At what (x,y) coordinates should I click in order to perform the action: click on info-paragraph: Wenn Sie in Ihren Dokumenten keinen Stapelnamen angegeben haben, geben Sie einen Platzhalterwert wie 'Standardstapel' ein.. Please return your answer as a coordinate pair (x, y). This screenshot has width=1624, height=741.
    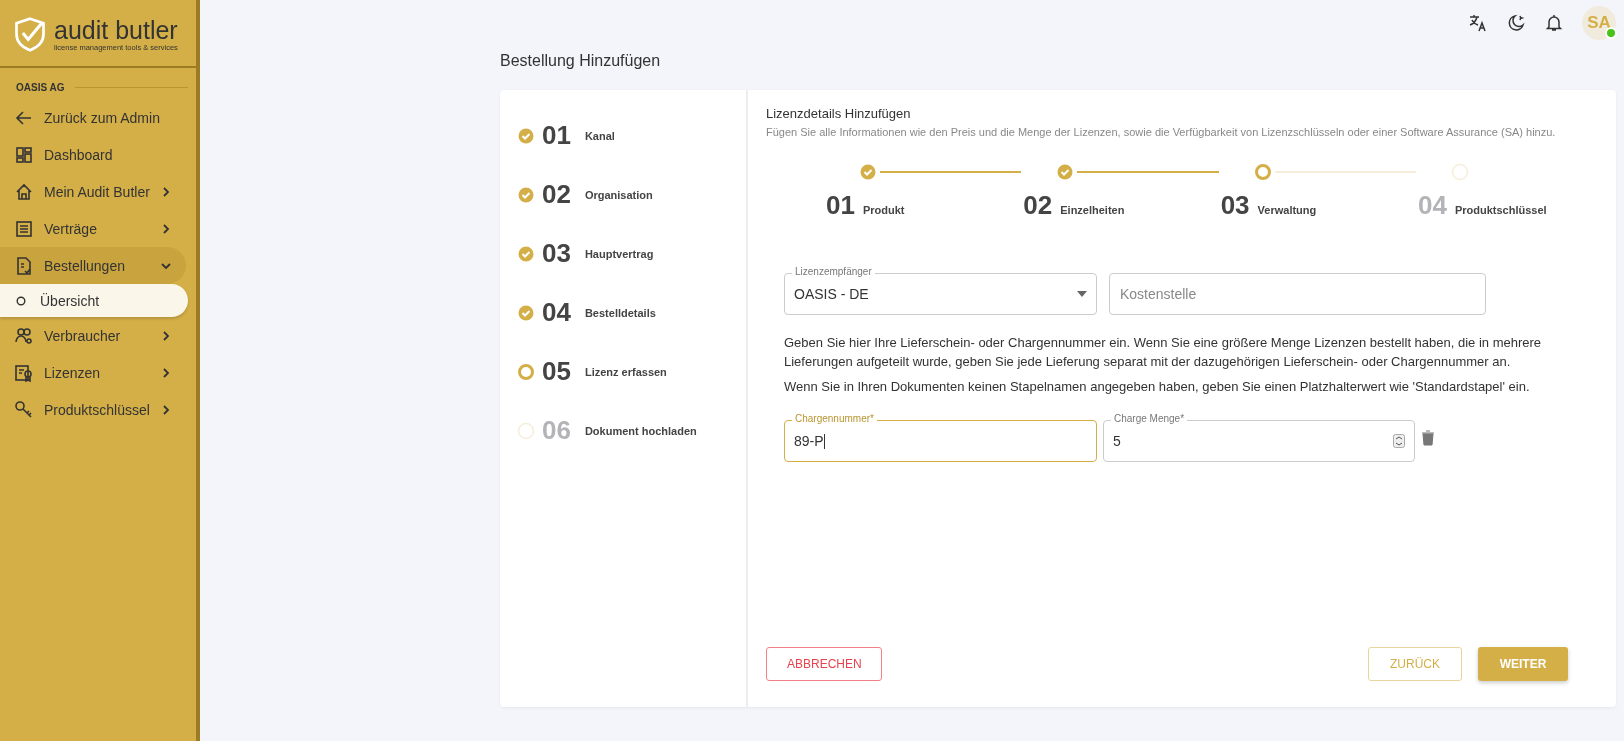
    Looking at the image, I should click on (1157, 387).